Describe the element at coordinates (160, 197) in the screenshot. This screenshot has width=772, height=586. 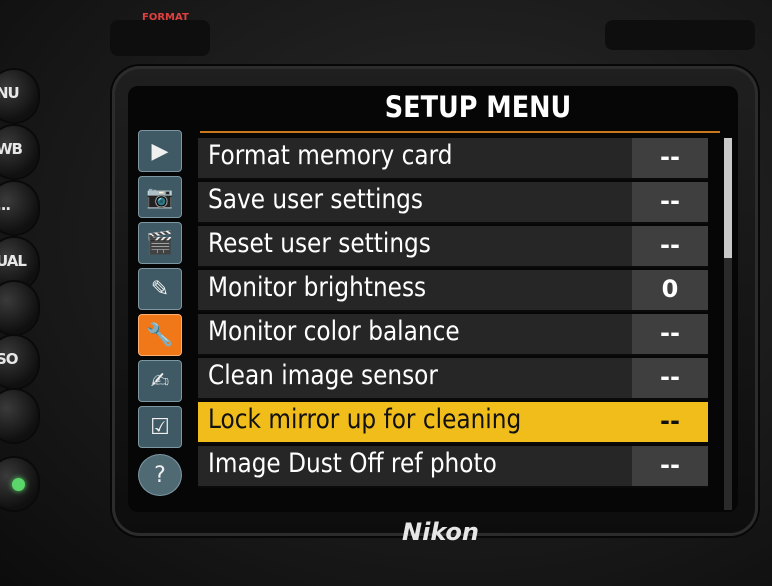
I see `camera-tab-icon: 📷` at that location.